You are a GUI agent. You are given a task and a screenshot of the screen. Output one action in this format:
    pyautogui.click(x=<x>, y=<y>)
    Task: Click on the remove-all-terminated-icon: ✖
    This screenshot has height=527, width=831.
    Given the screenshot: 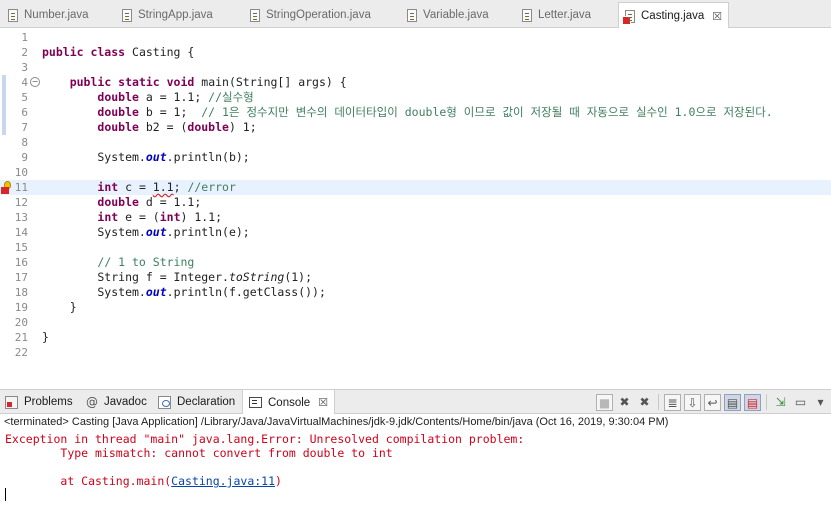 What is the action you would take?
    pyautogui.click(x=644, y=402)
    